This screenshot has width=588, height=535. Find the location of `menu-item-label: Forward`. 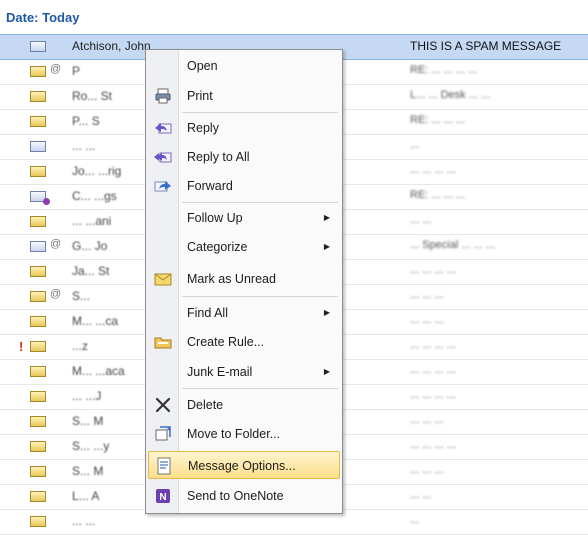

menu-item-label: Forward is located at coordinates (210, 186).